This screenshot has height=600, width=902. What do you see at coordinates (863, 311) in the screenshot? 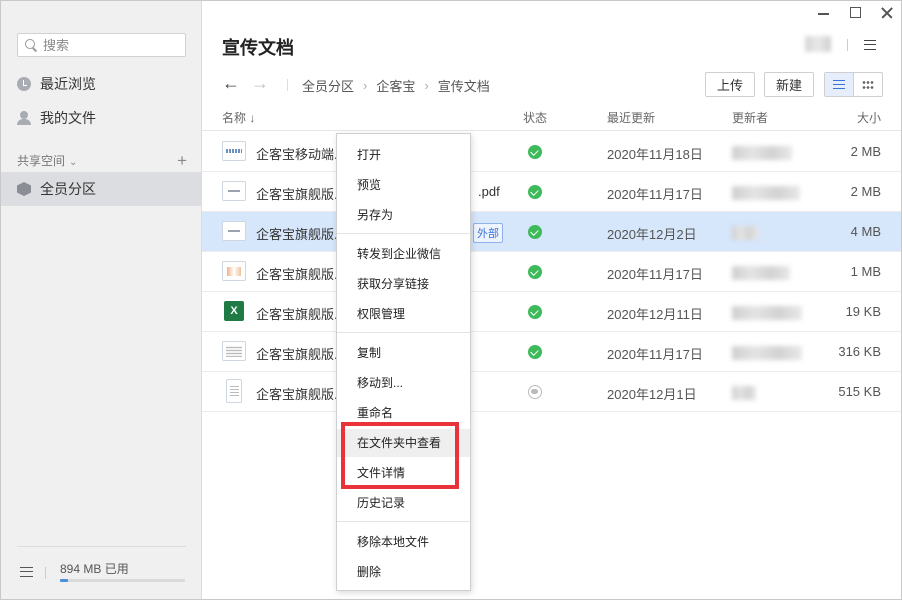
I see `file-size: 19 KB` at bounding box center [863, 311].